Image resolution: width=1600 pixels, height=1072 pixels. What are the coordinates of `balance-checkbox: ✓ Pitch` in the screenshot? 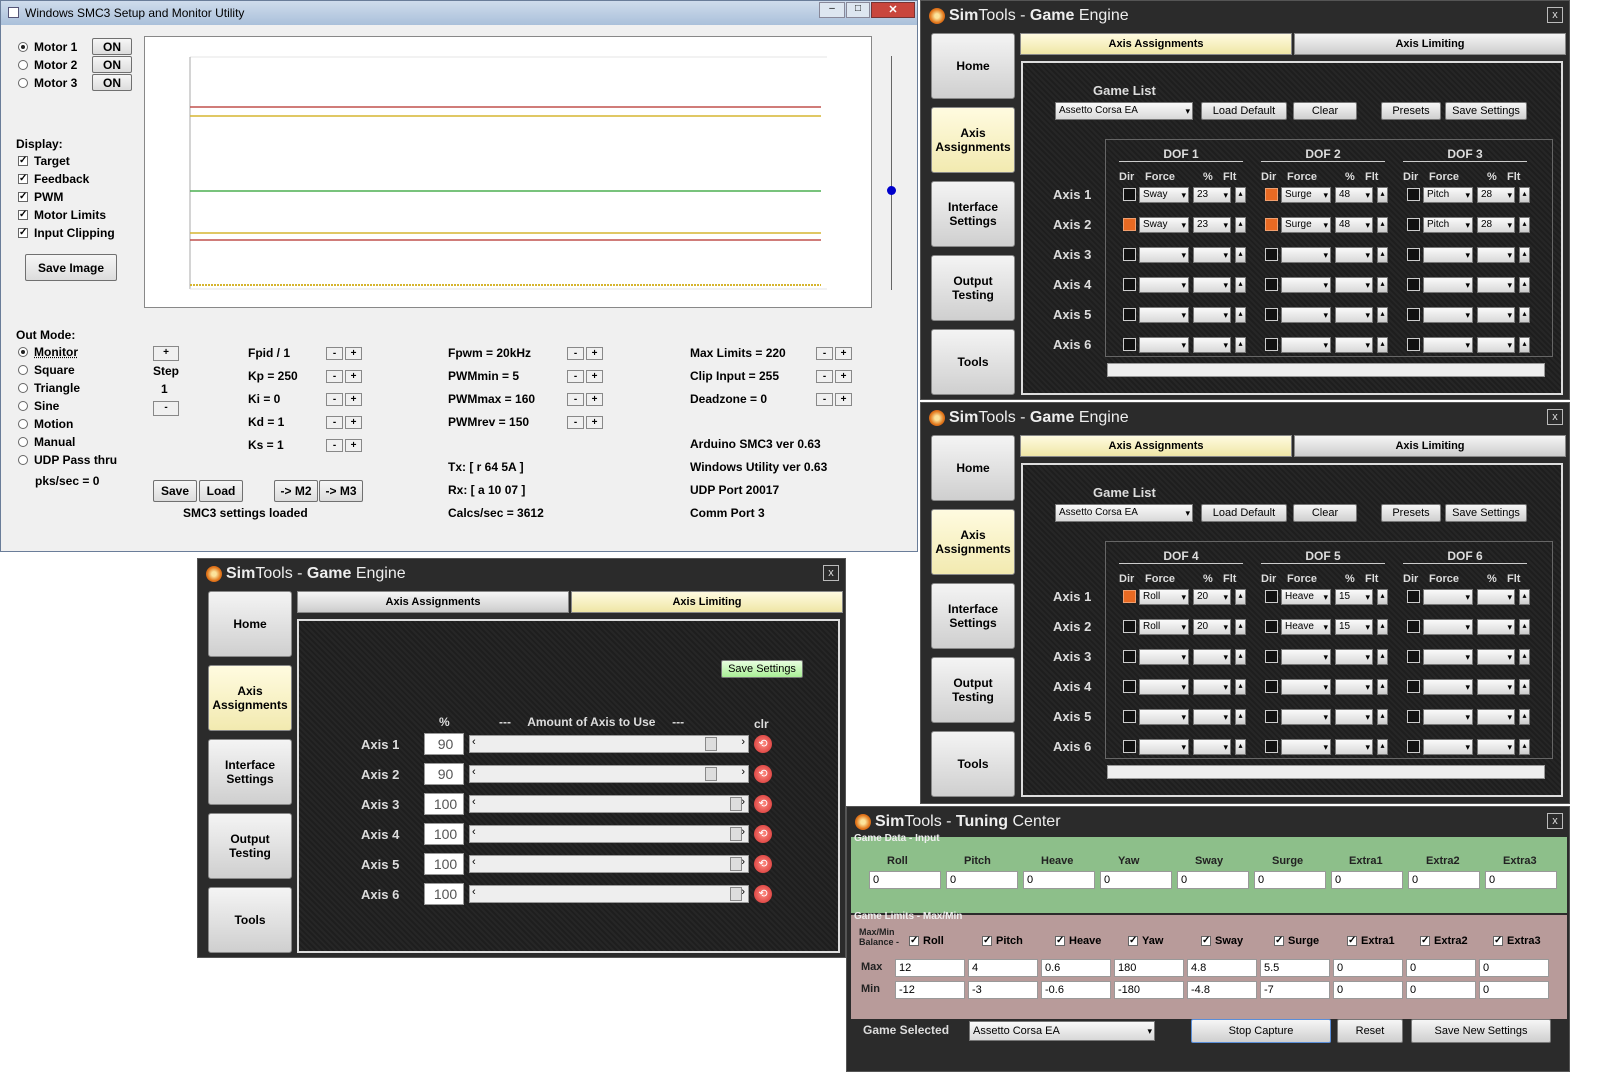 It's located at (1002, 941).